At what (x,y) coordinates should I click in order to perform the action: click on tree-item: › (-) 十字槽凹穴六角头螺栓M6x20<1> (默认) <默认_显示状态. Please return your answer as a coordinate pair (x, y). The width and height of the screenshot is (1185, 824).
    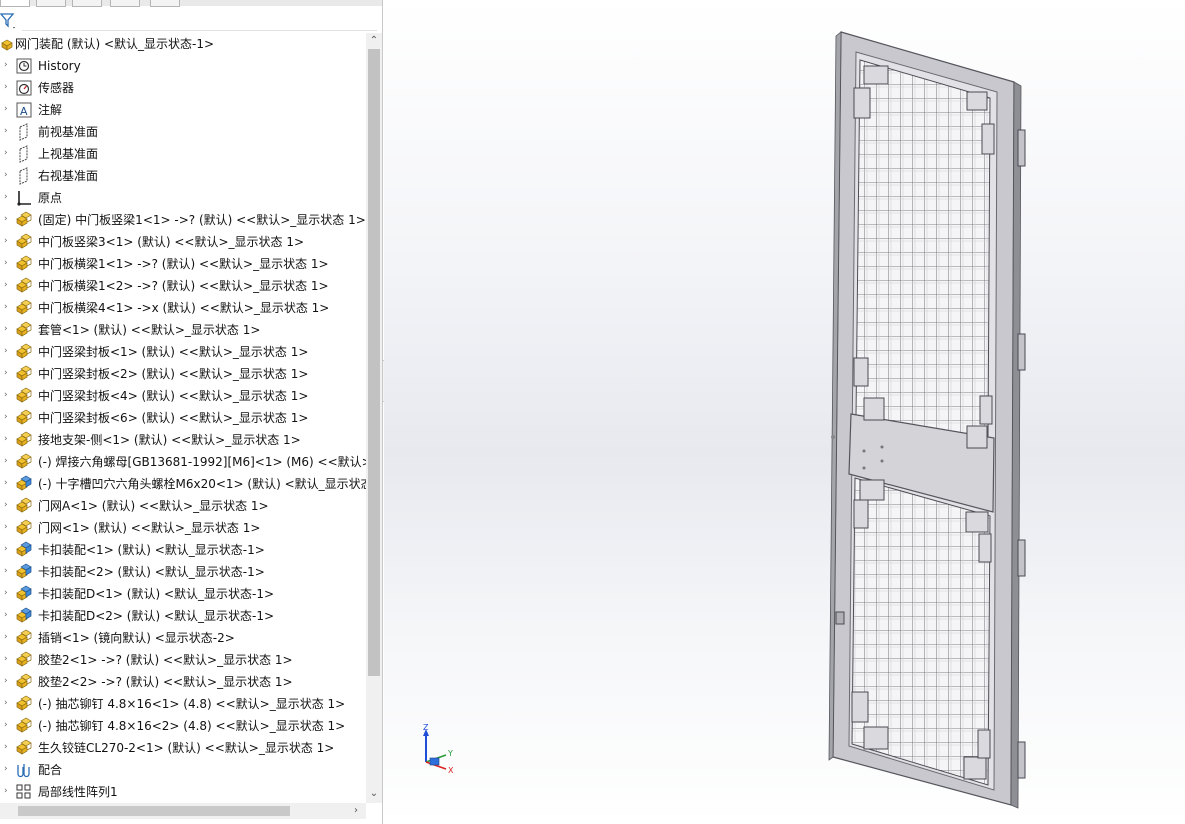
    Looking at the image, I should click on (183, 484).